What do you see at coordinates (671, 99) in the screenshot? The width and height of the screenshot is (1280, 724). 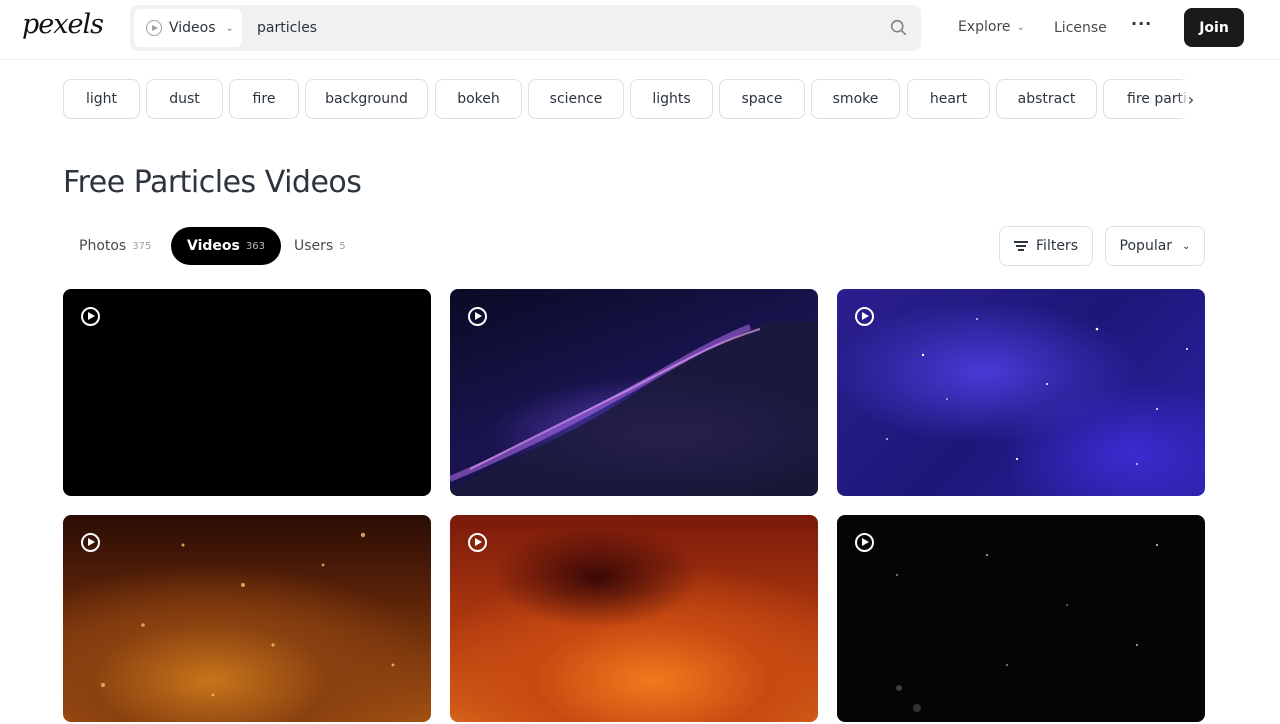 I see `tag-chip: lights` at bounding box center [671, 99].